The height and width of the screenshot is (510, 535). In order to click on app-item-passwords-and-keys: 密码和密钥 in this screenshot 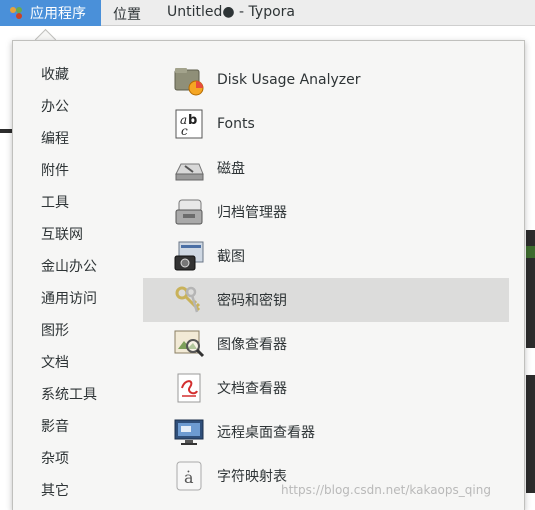, I will do `click(326, 300)`.